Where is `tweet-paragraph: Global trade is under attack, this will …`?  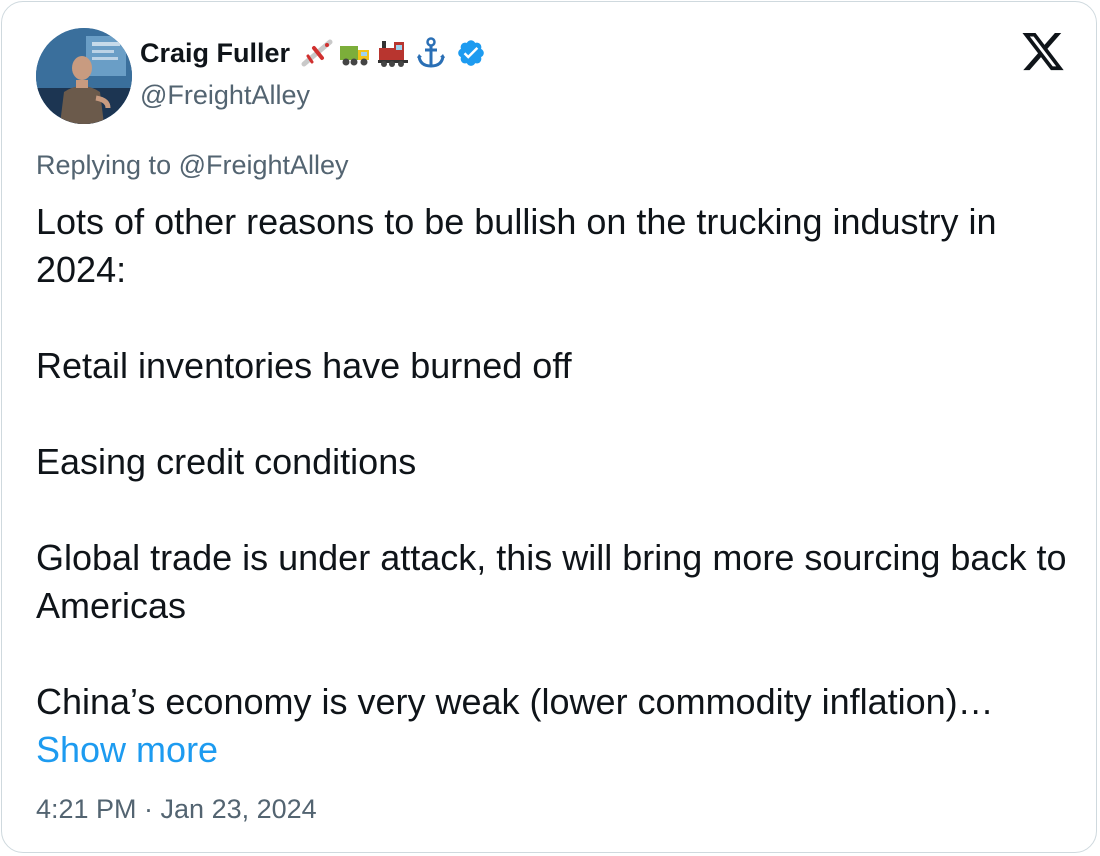
tweet-paragraph: Global trade is under attack, this will … is located at coordinates (551, 581).